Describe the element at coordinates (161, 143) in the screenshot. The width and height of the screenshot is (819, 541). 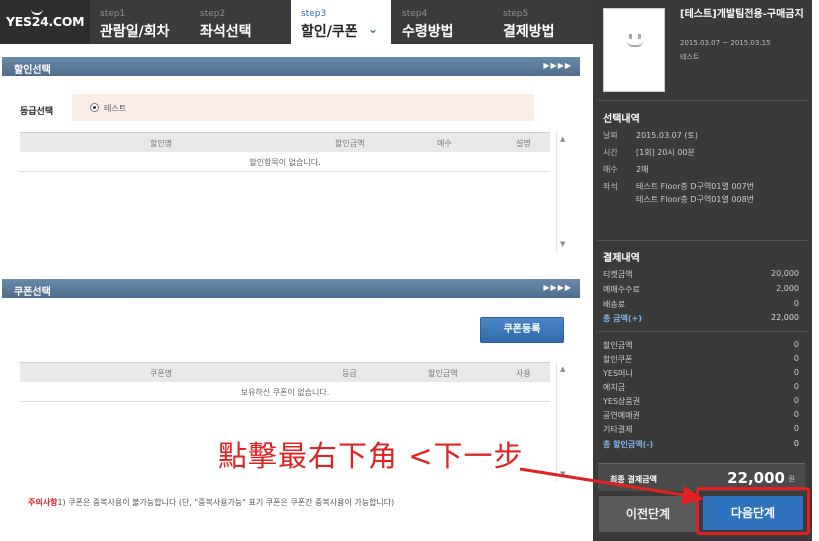
I see `column-header: 할인명` at that location.